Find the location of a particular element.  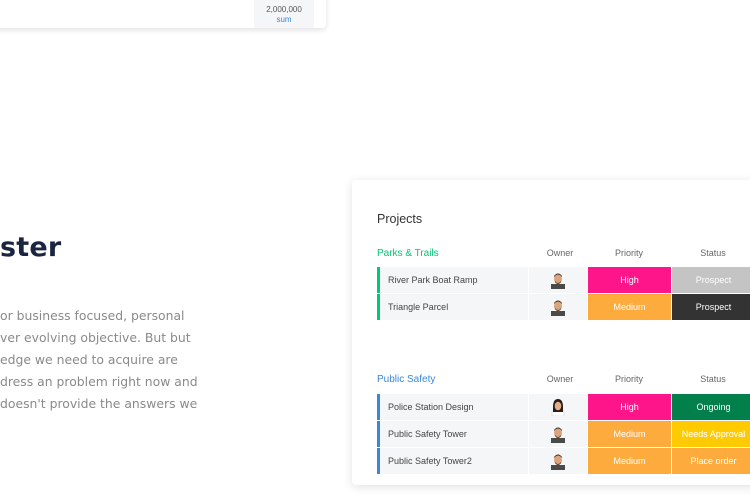

group-header: Public Safety Owner Priority Status is located at coordinates (563, 382).